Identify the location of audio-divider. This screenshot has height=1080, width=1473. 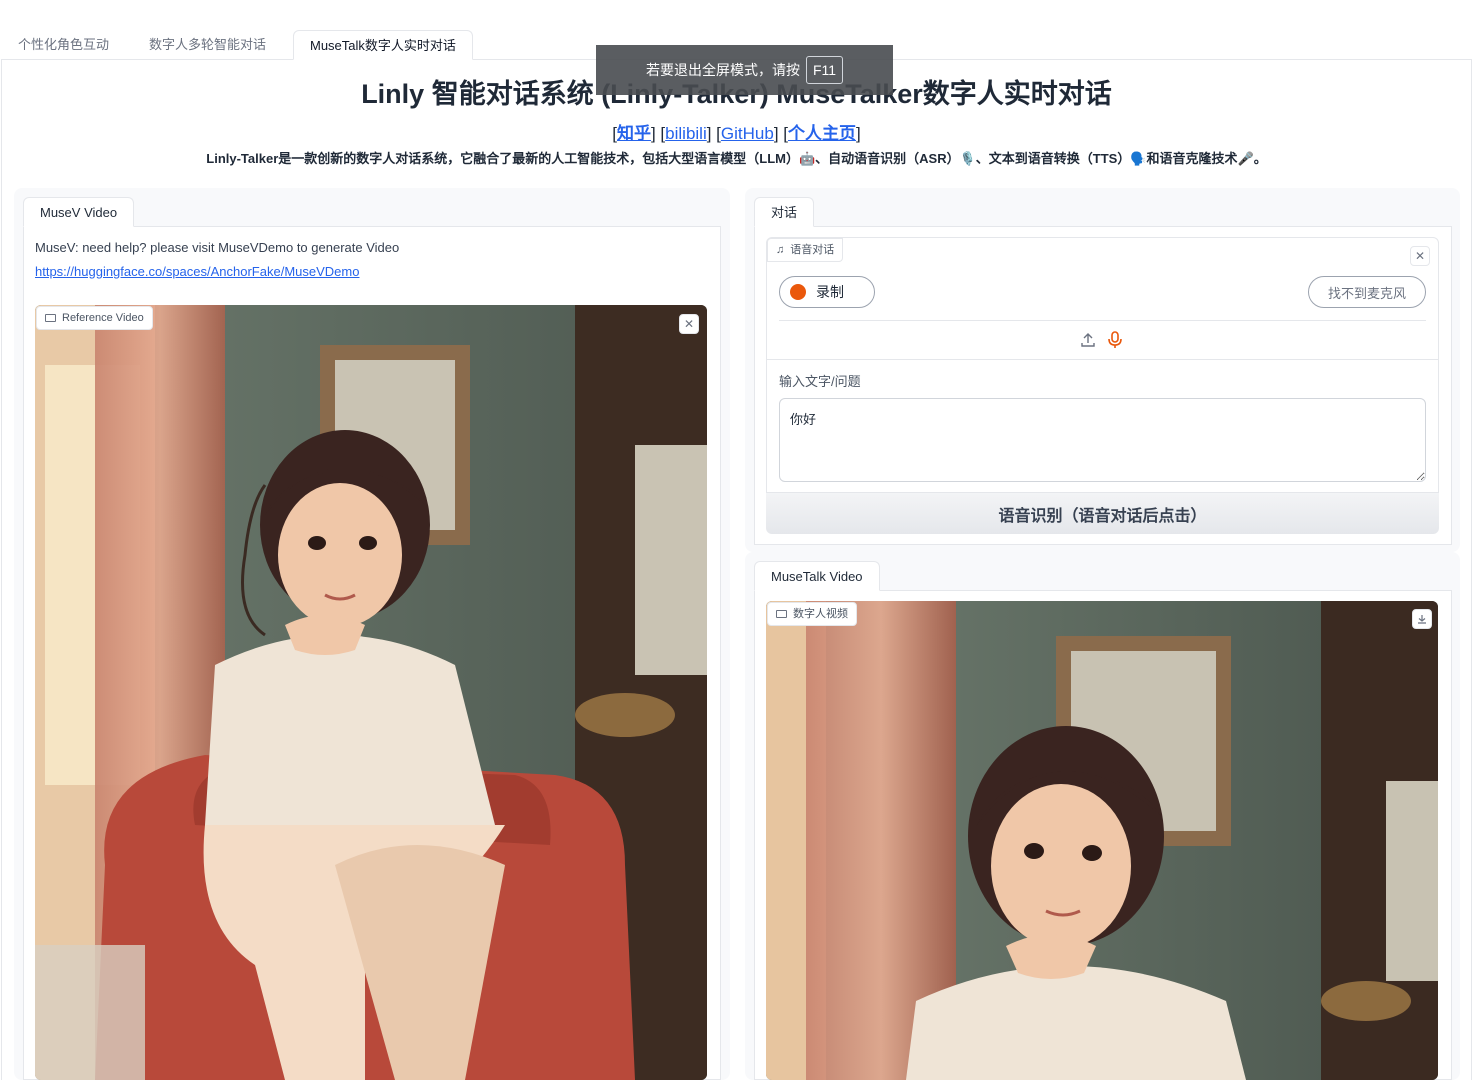
(1102, 320).